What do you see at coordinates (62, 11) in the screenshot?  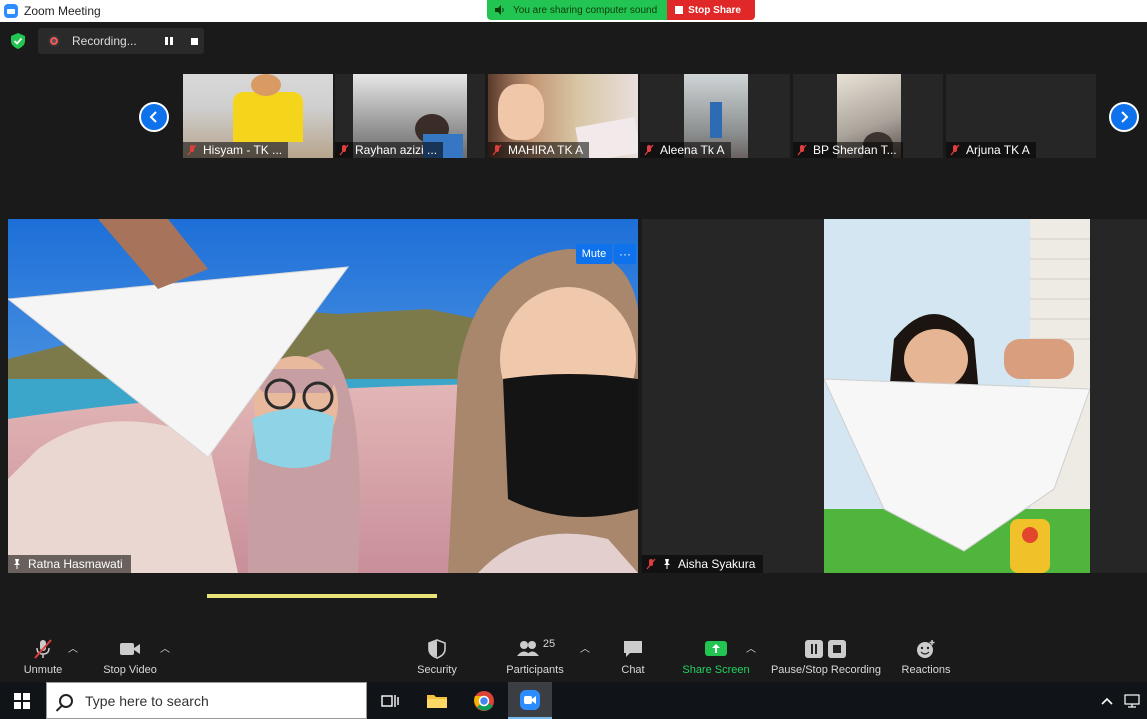 I see `window-title: Zoom Meeting` at bounding box center [62, 11].